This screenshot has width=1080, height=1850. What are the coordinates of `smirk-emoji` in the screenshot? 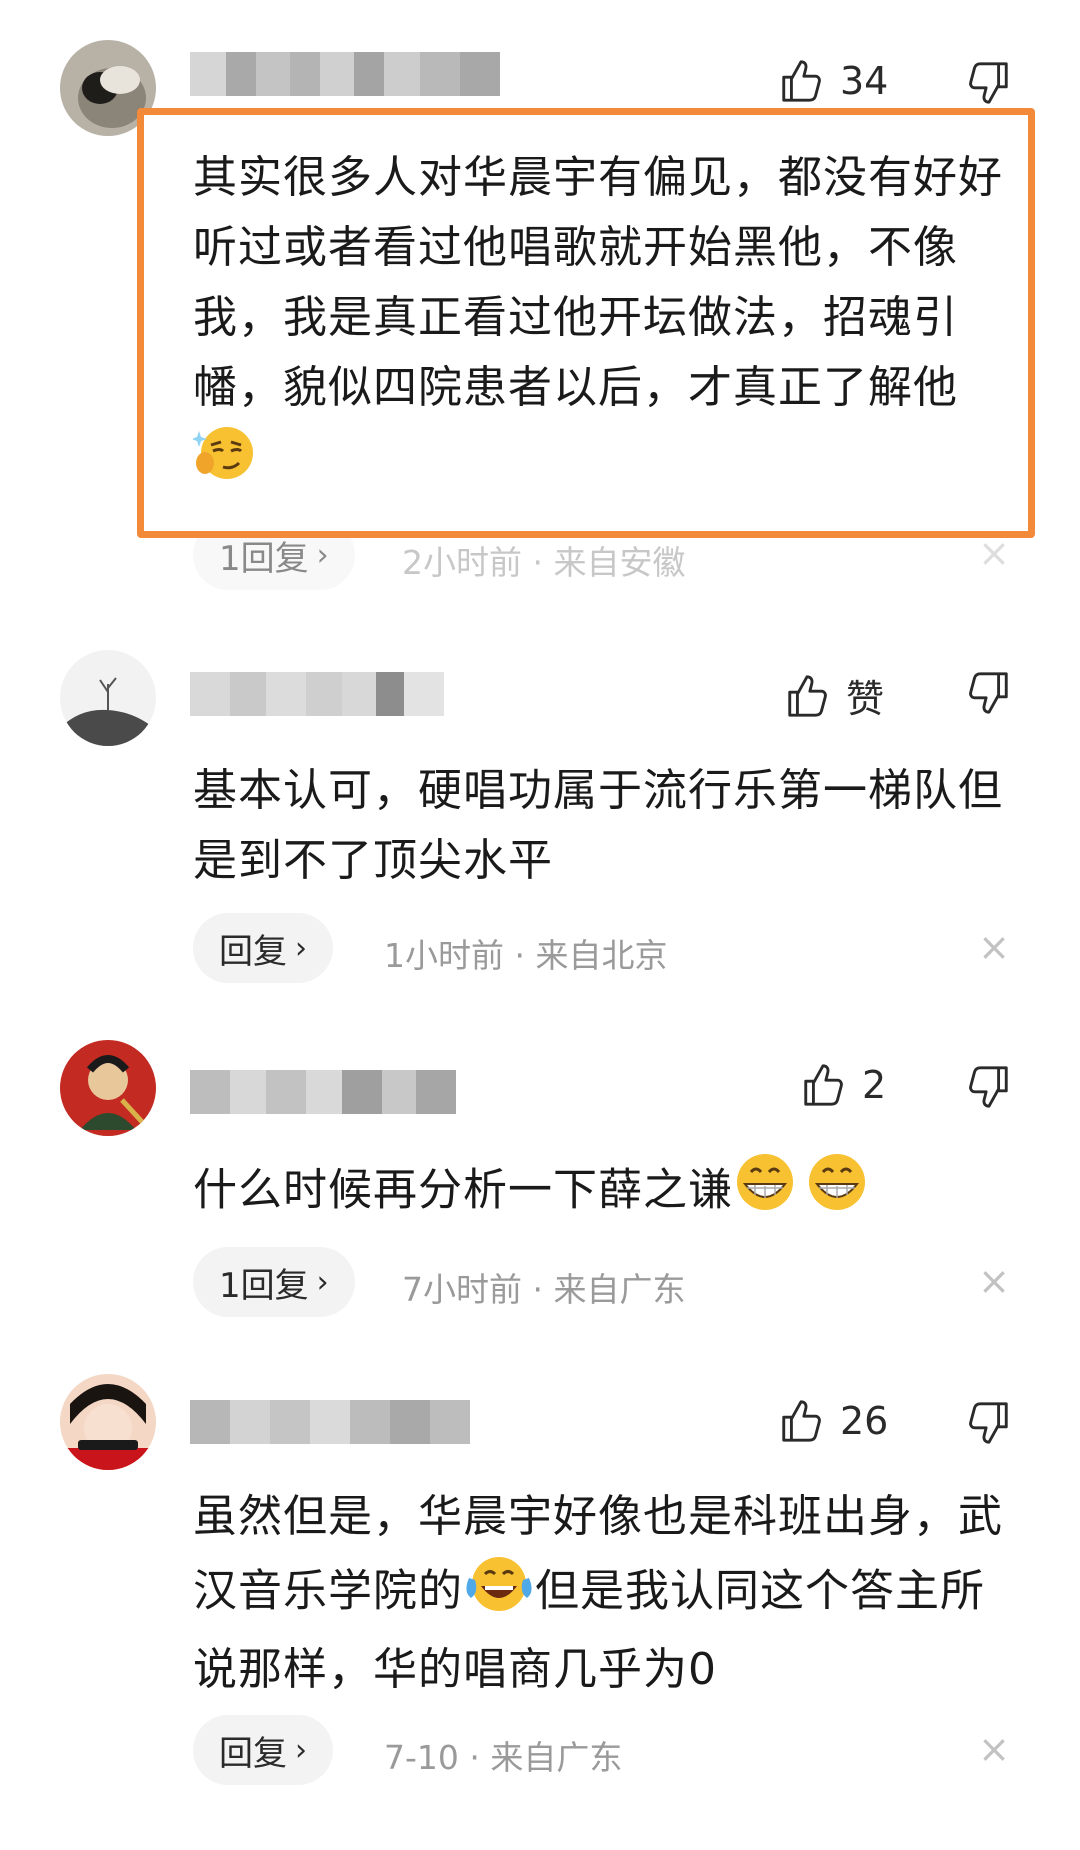 It's located at (224, 462).